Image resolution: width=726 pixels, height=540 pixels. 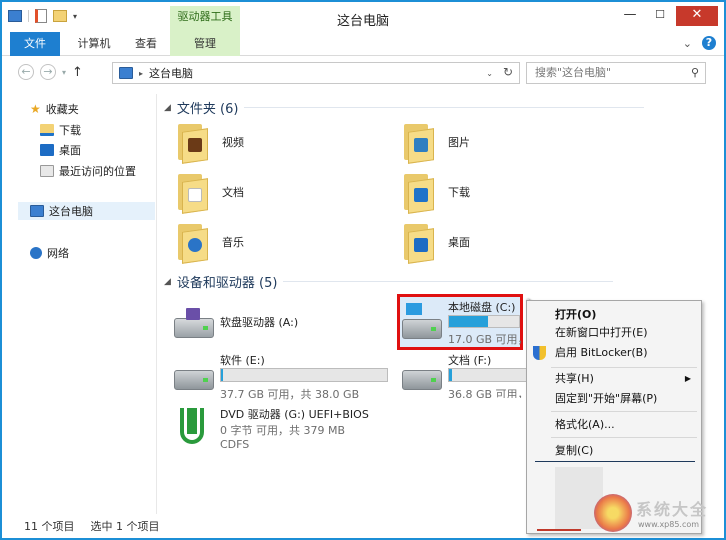 I want to click on folder-pictures: 图片, so click(x=500, y=142).